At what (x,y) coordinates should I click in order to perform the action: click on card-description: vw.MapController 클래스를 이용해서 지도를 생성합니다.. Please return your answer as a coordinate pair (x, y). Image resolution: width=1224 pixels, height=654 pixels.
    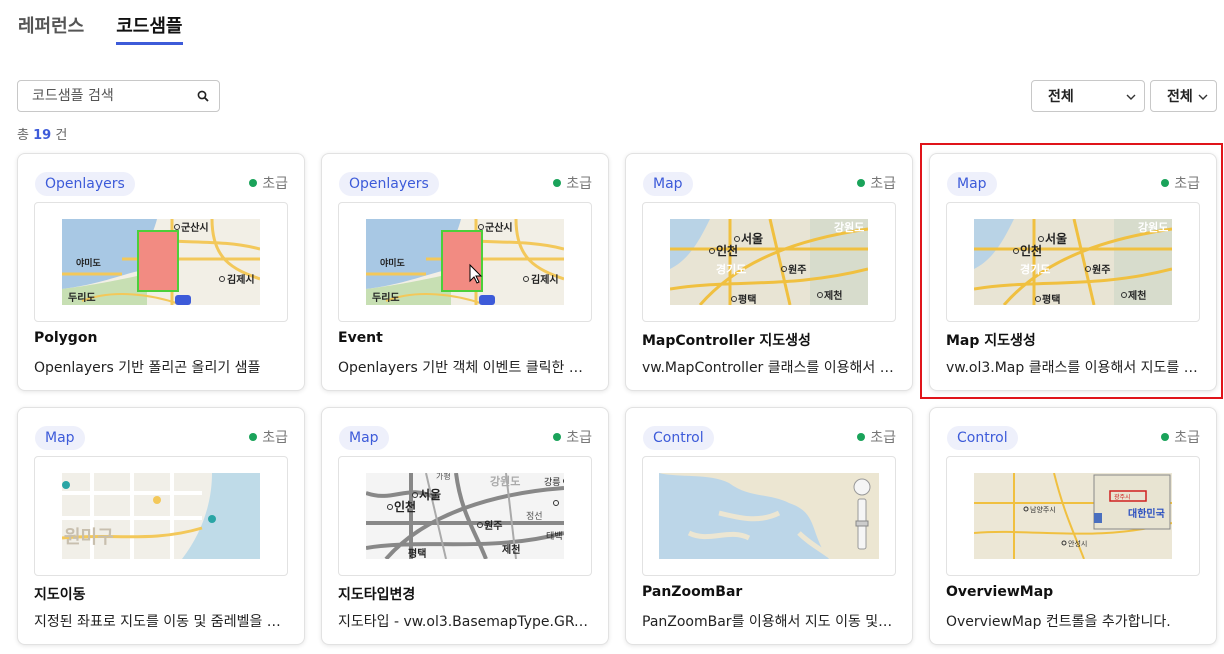
    Looking at the image, I should click on (769, 368).